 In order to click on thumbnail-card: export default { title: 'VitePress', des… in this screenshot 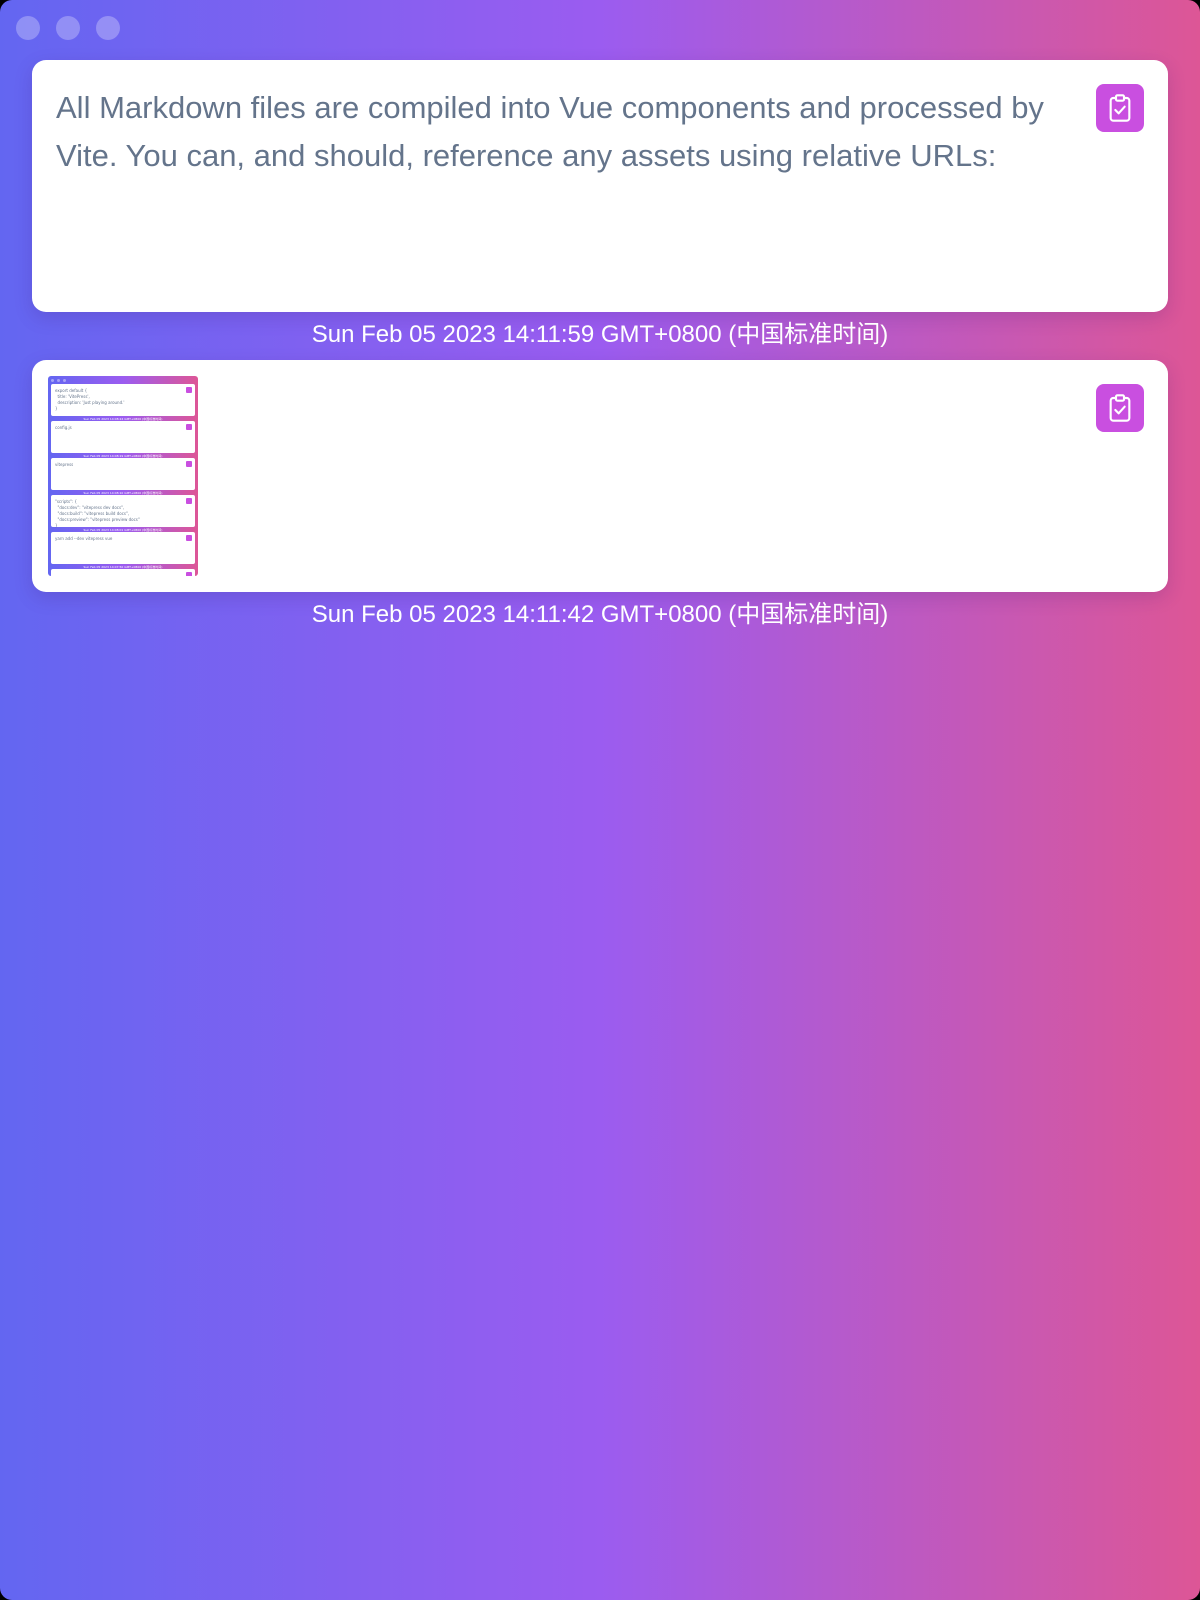, I will do `click(123, 400)`.